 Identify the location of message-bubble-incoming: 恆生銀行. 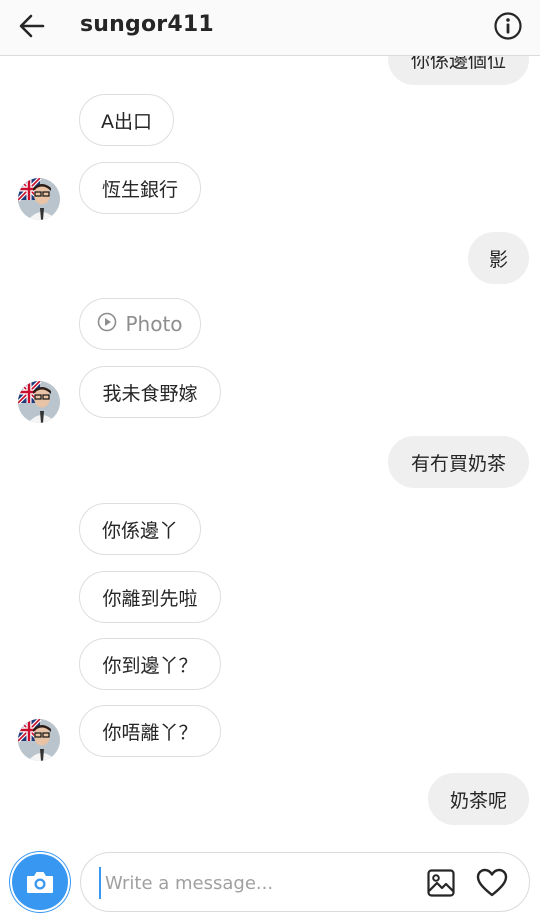
(140, 188).